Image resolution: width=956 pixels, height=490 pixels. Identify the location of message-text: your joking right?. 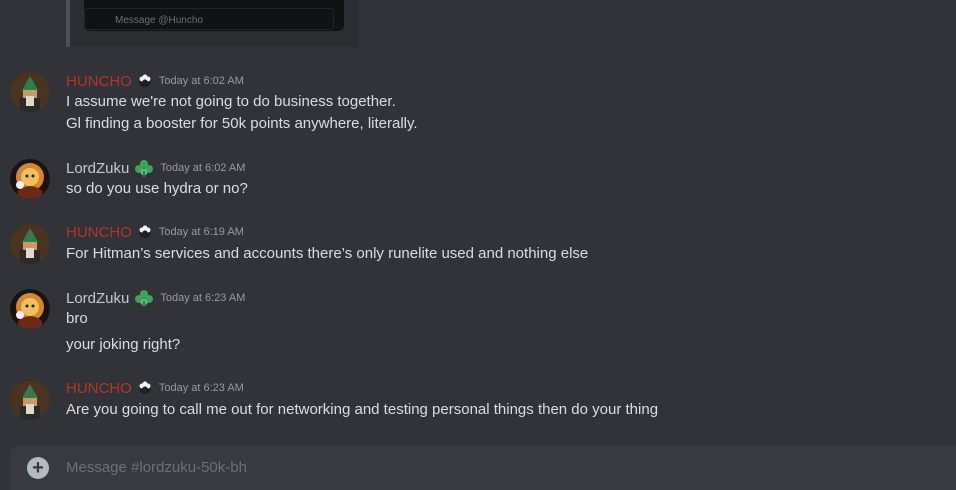
(123, 344).